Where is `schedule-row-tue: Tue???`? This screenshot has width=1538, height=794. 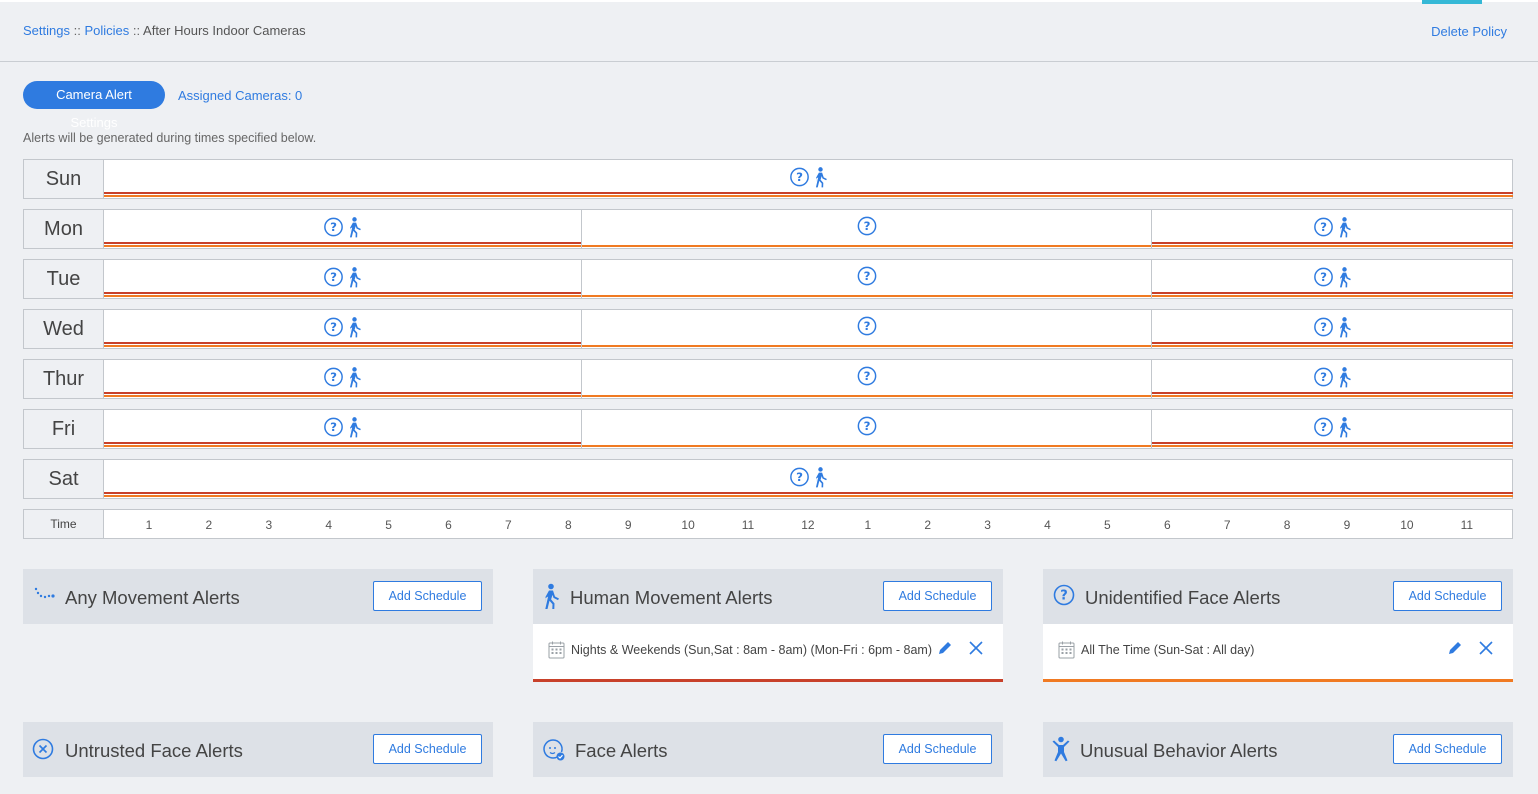 schedule-row-tue: Tue??? is located at coordinates (768, 279).